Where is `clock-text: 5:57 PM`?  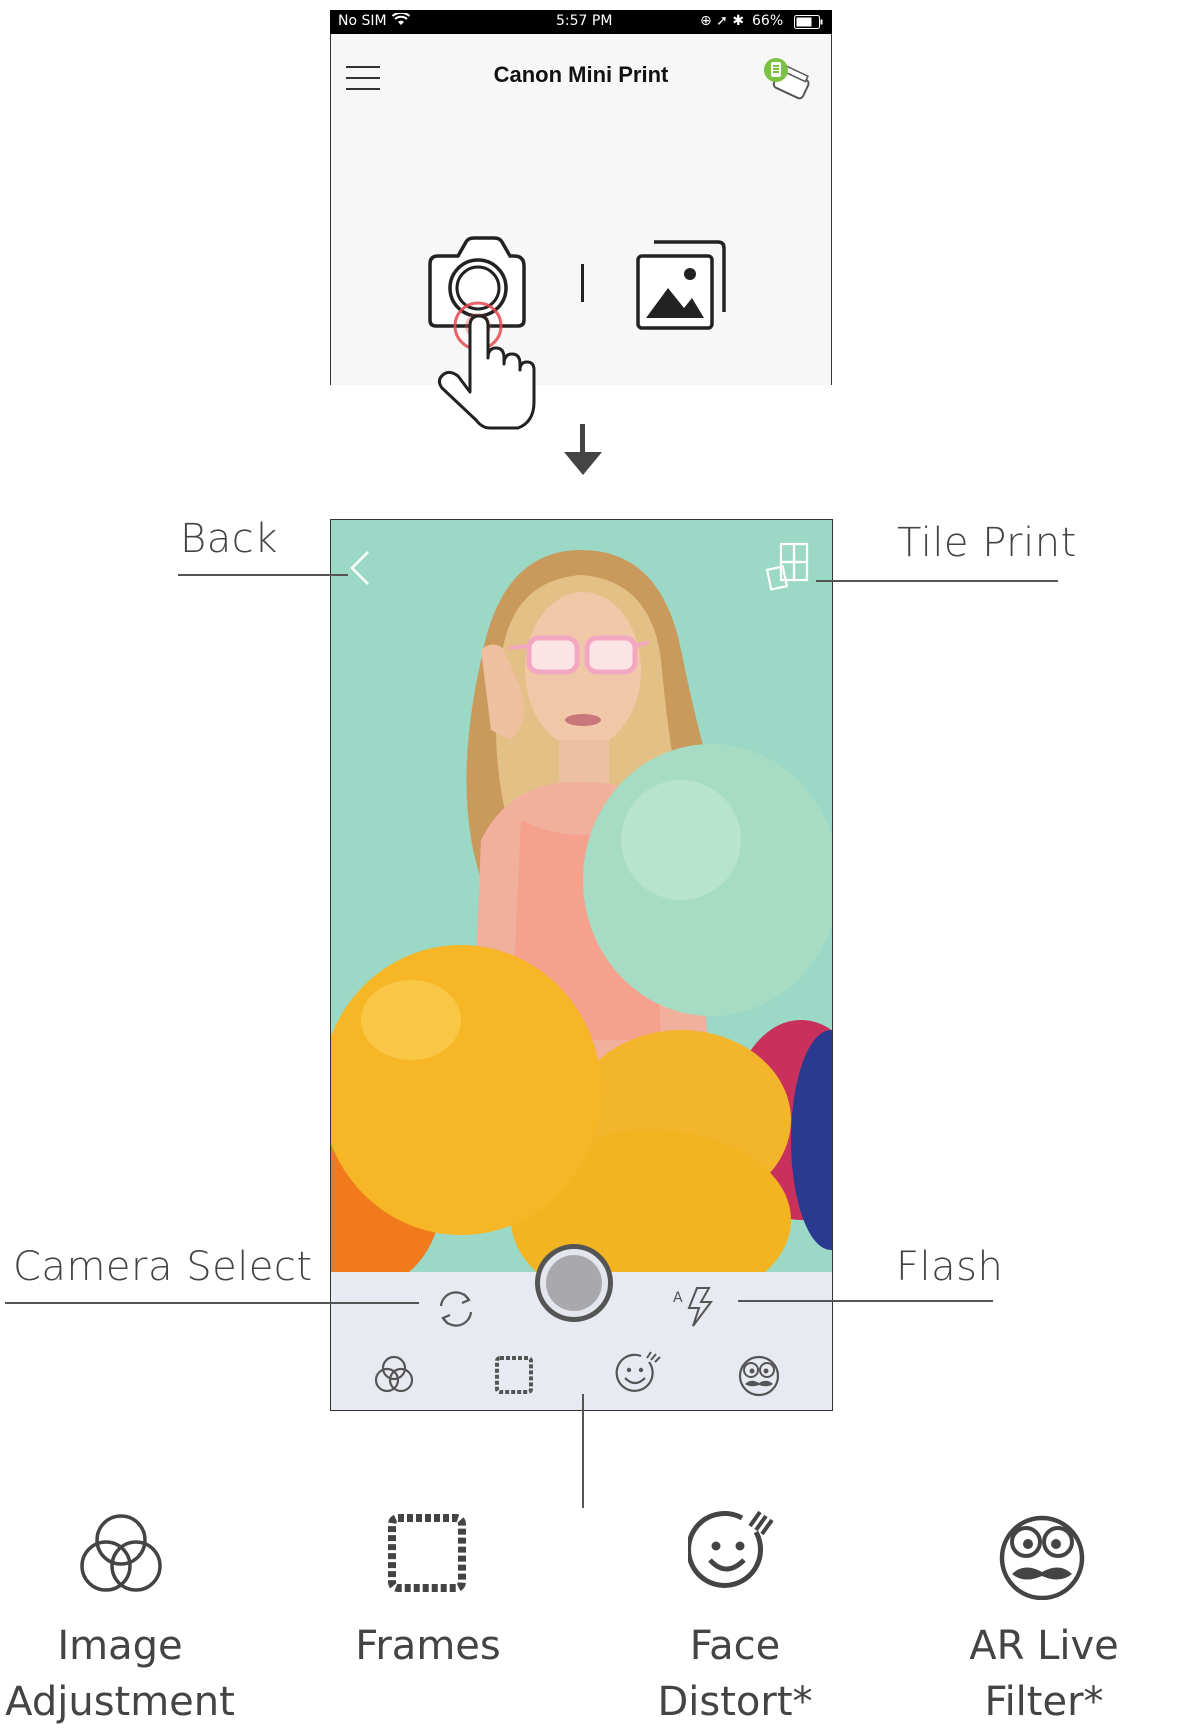 clock-text: 5:57 PM is located at coordinates (584, 21).